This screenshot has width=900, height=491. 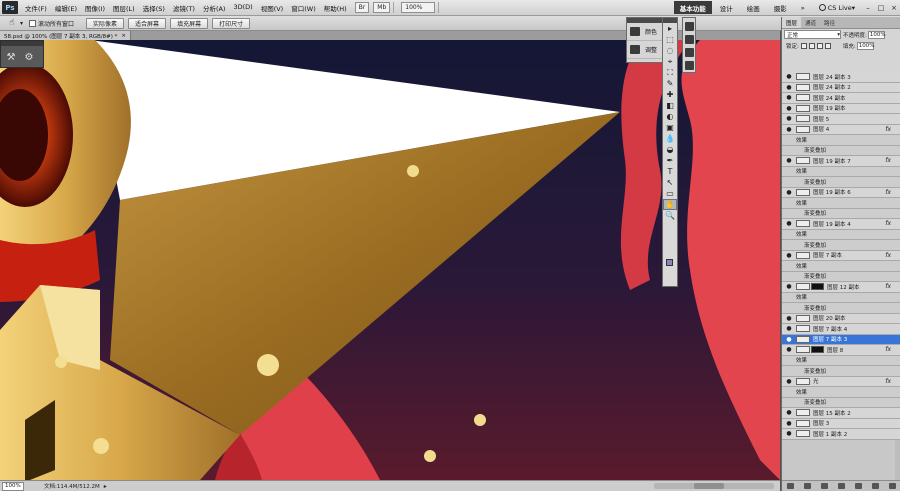 I want to click on history-icon, so click(x=689, y=26).